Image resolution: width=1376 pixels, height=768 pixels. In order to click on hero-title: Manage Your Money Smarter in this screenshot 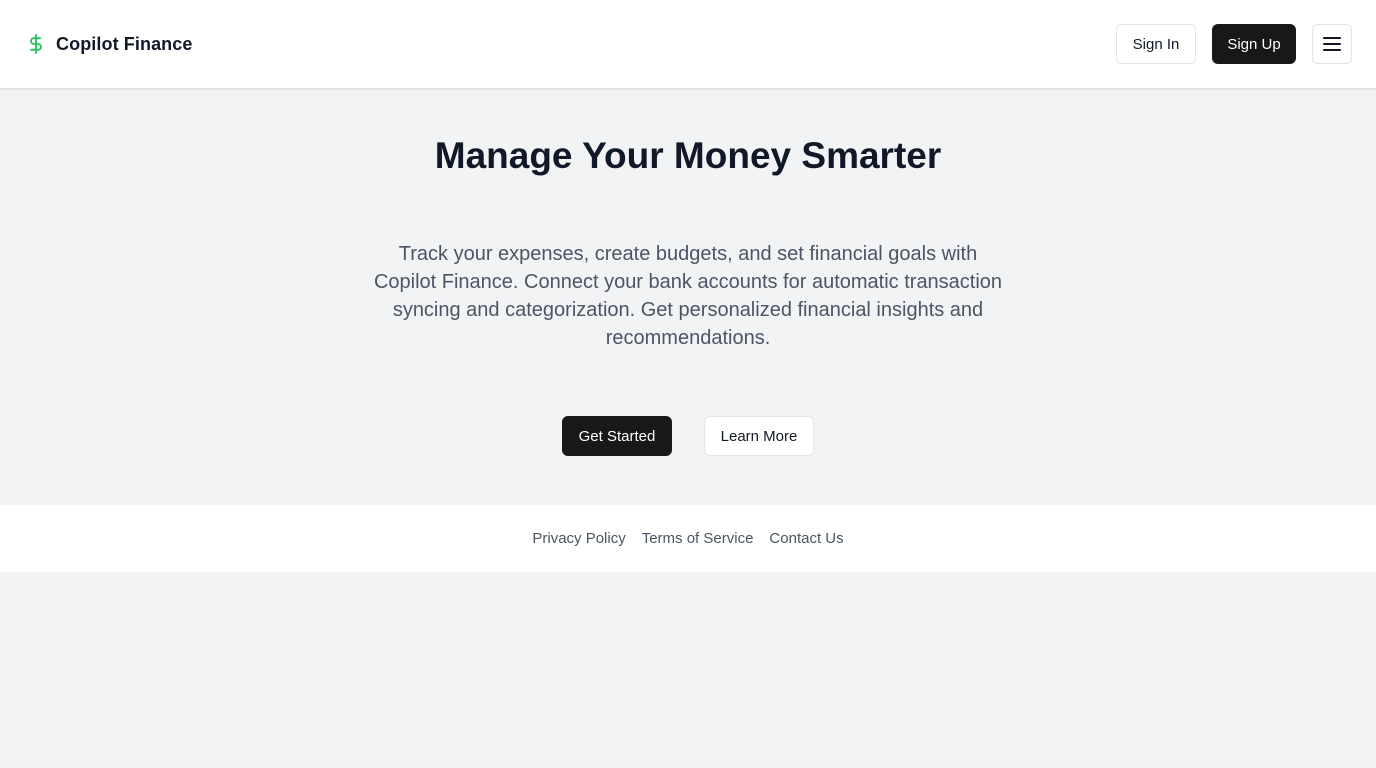, I will do `click(688, 155)`.